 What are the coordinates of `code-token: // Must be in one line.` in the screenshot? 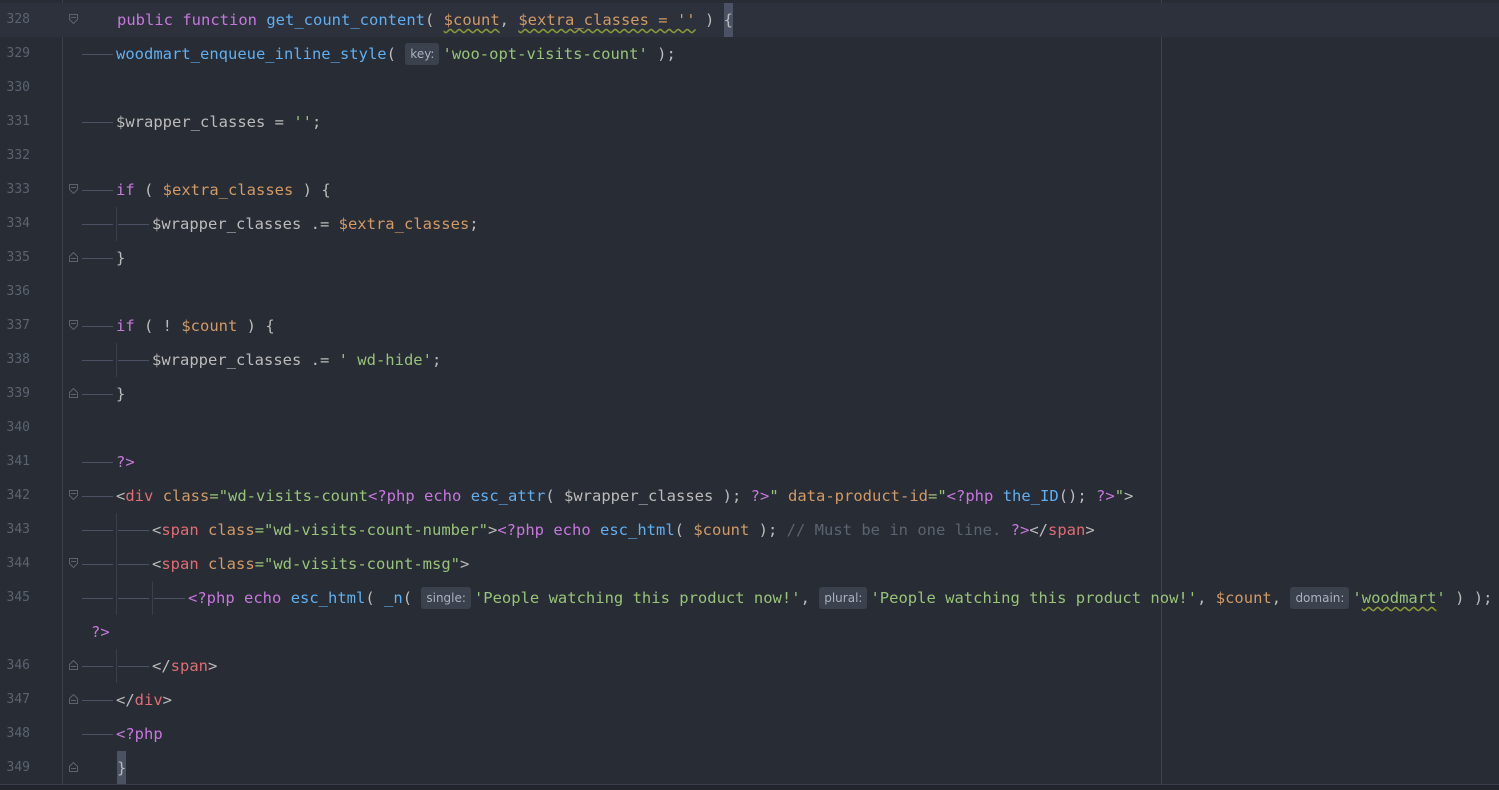 It's located at (898, 530).